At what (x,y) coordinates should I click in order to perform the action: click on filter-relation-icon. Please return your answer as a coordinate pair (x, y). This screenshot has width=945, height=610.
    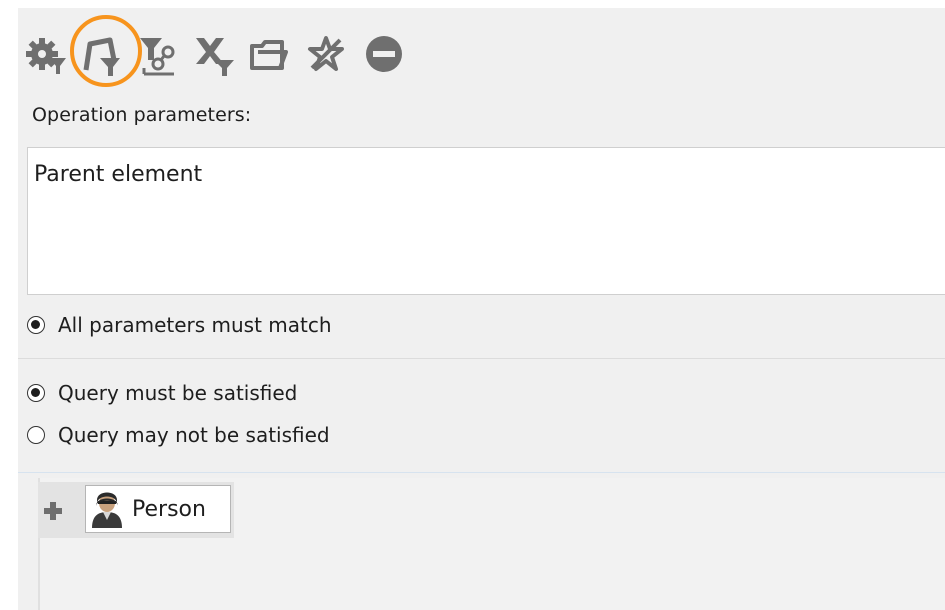
    Looking at the image, I should click on (158, 54).